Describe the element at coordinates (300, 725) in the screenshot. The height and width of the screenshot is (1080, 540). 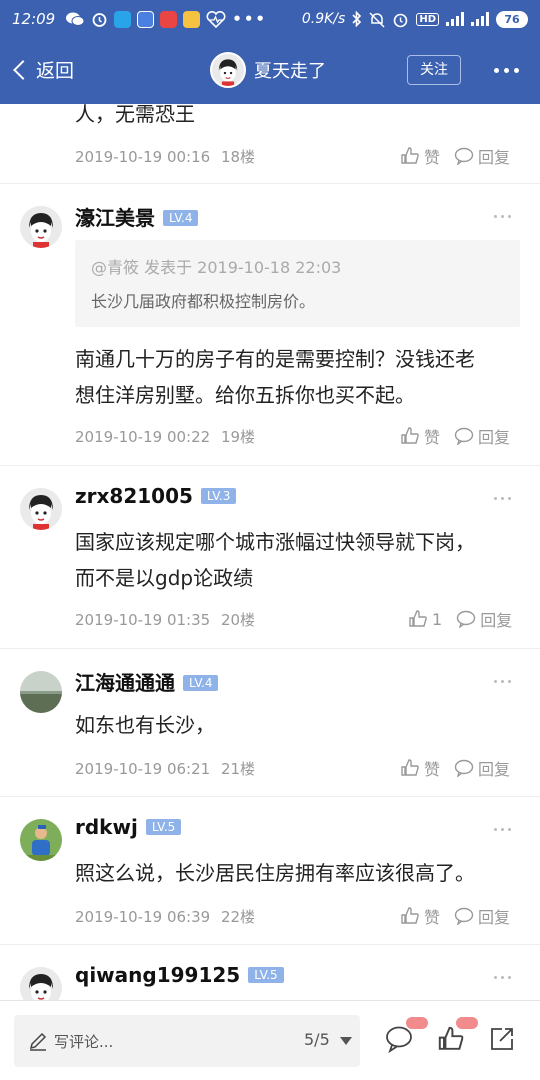
I see `comment-text: 如东也有长沙，` at that location.